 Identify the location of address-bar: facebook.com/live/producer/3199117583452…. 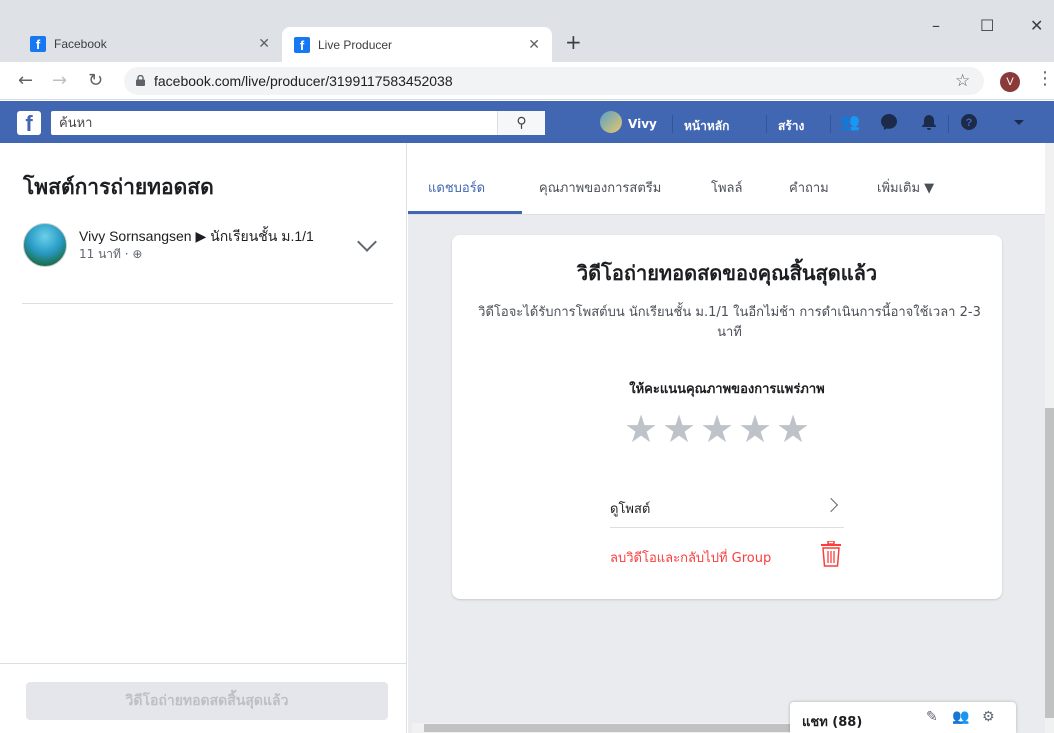
(554, 81).